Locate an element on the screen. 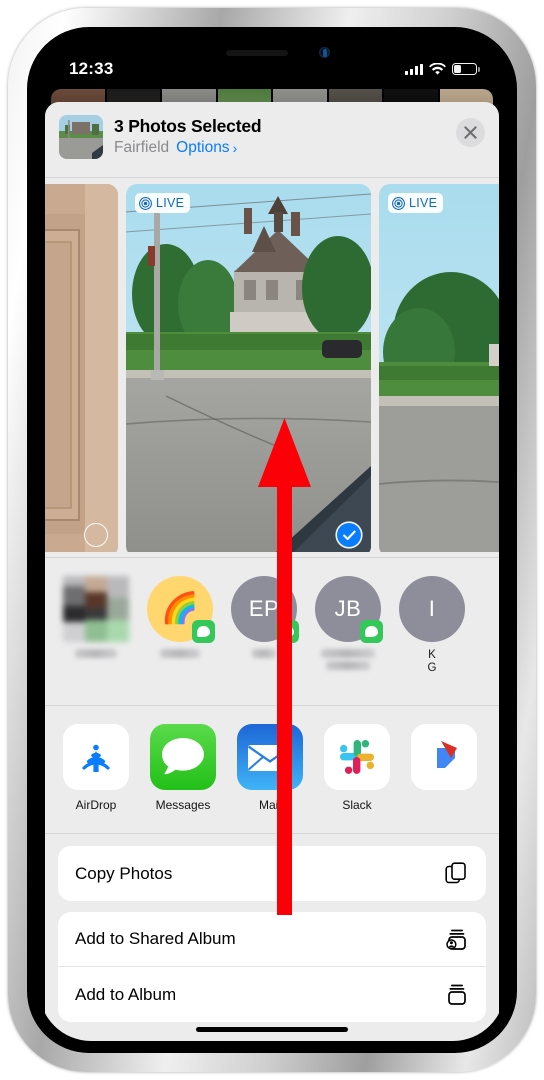 This screenshot has height=1080, width=544. location-label: Fairfield is located at coordinates (142, 147).